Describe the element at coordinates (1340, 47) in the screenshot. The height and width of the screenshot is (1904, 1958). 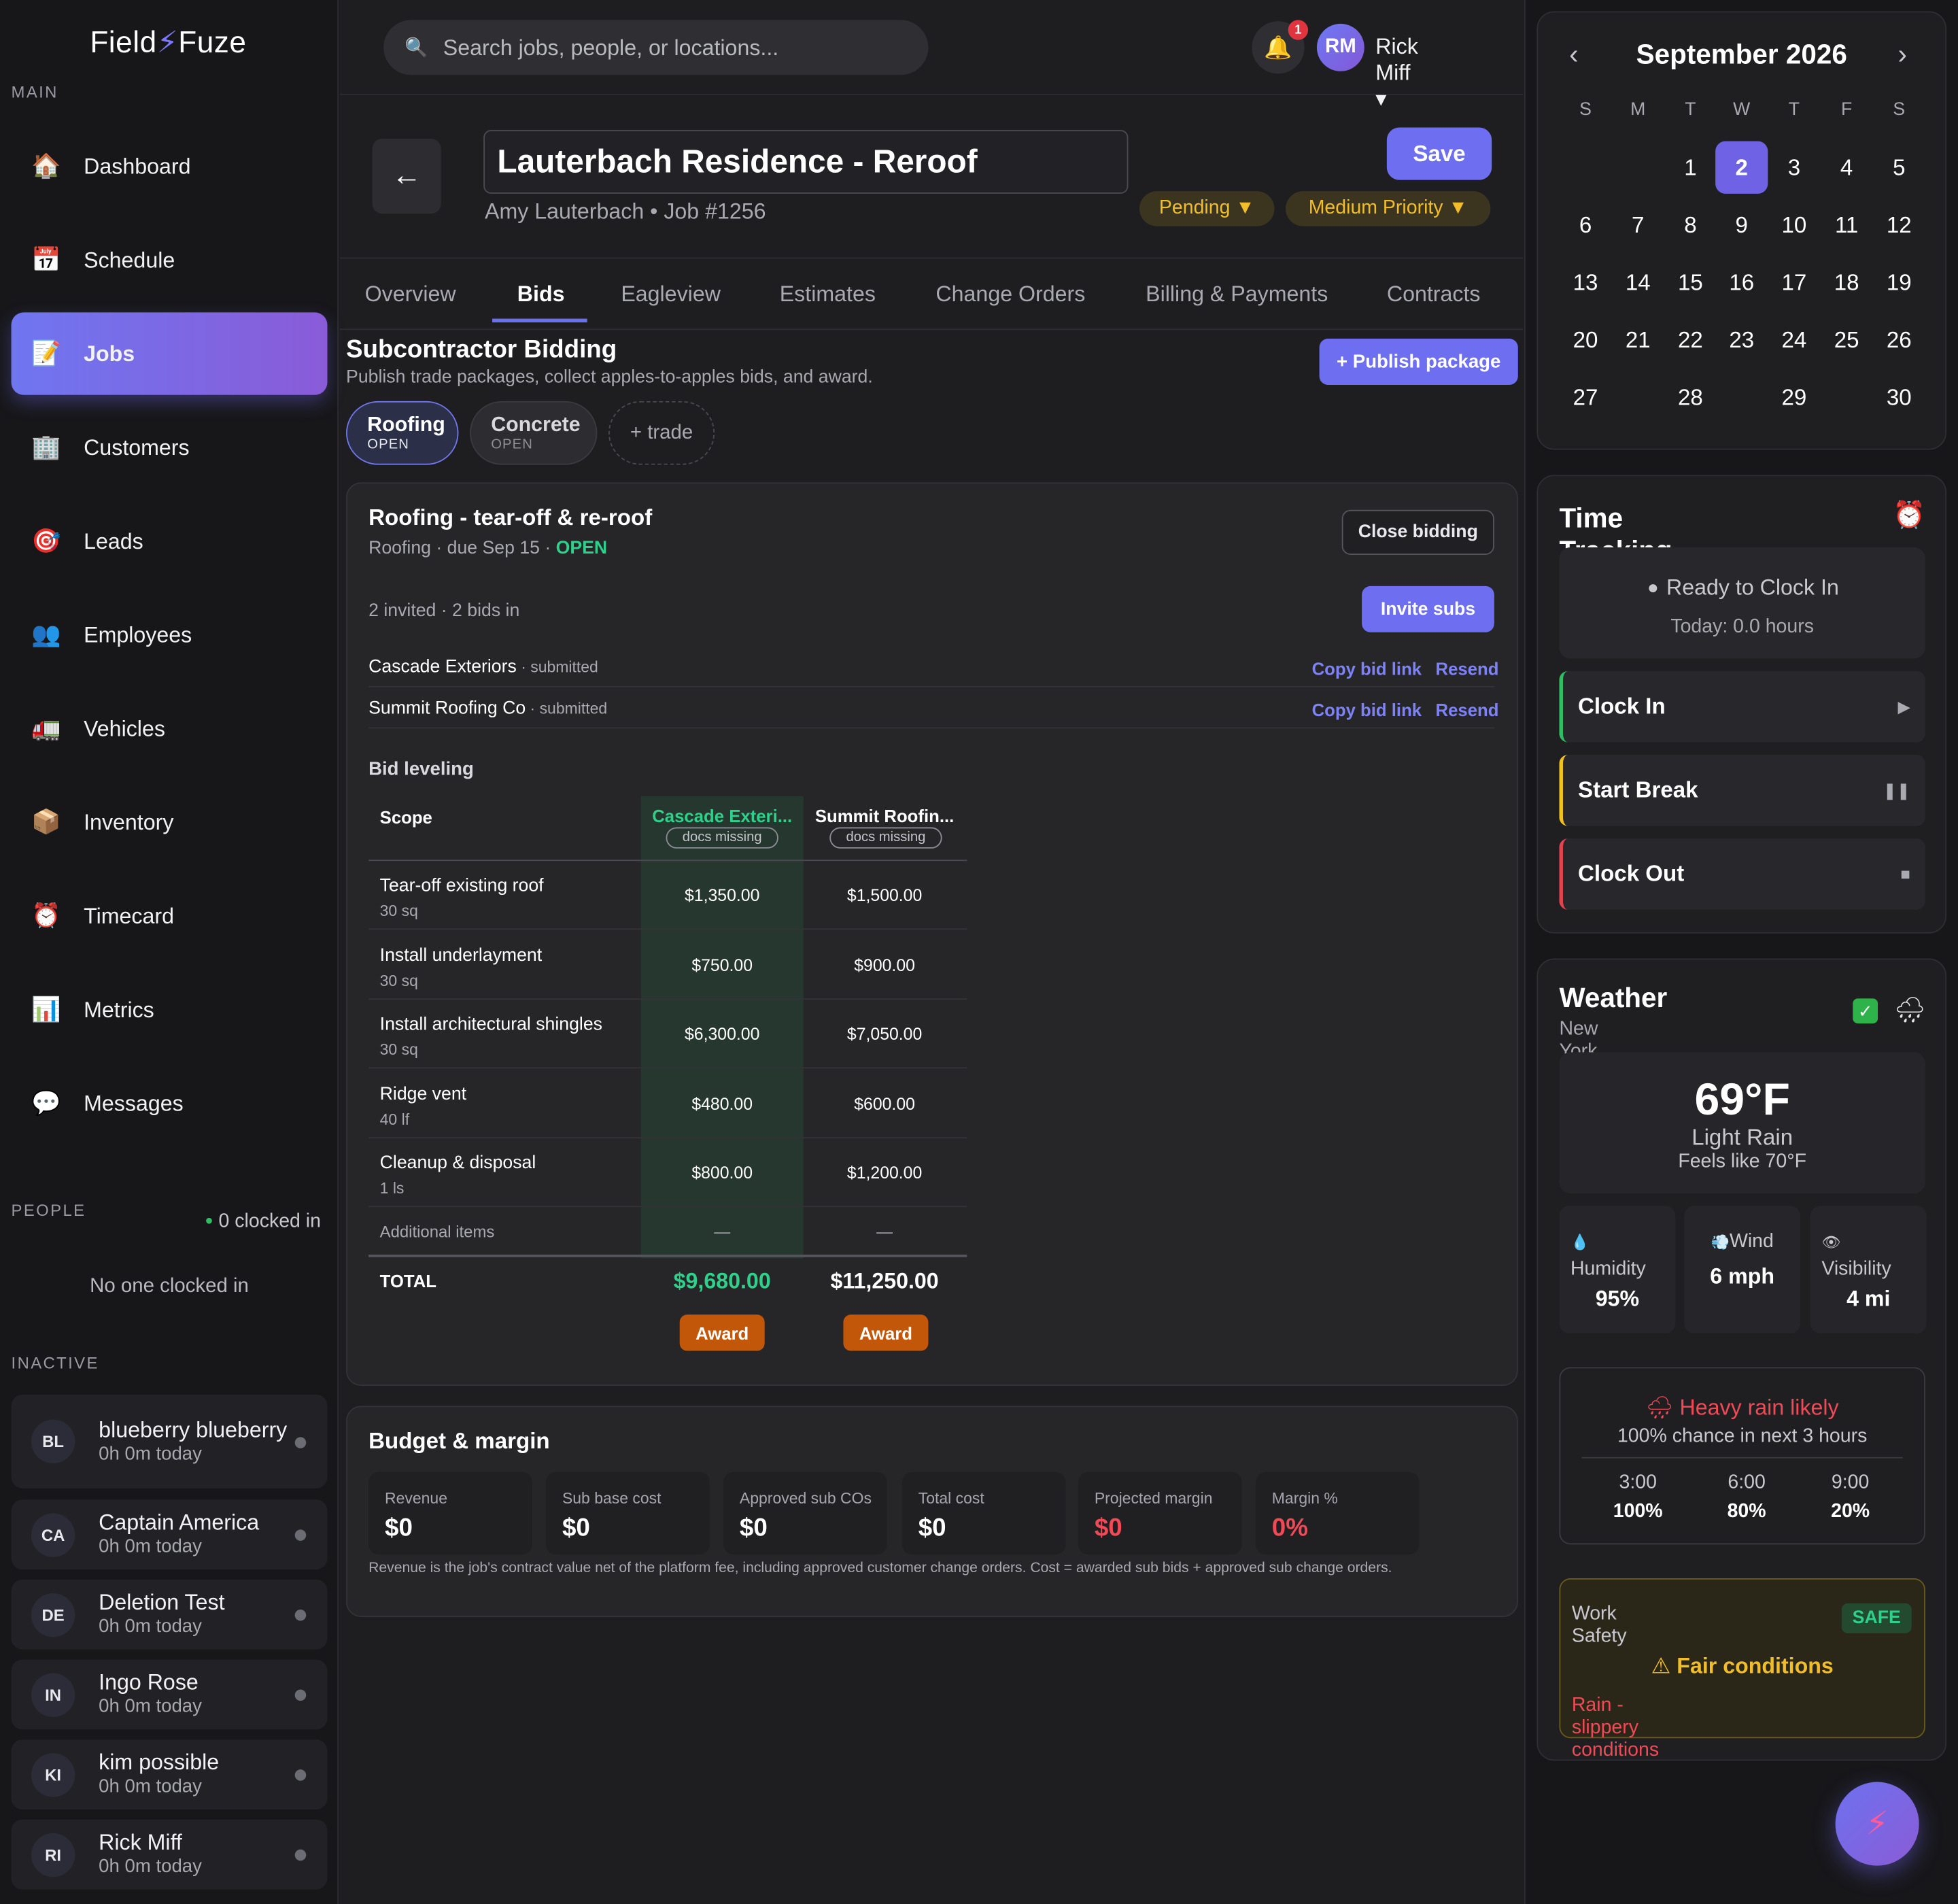
I see `user-avatar: RM` at that location.